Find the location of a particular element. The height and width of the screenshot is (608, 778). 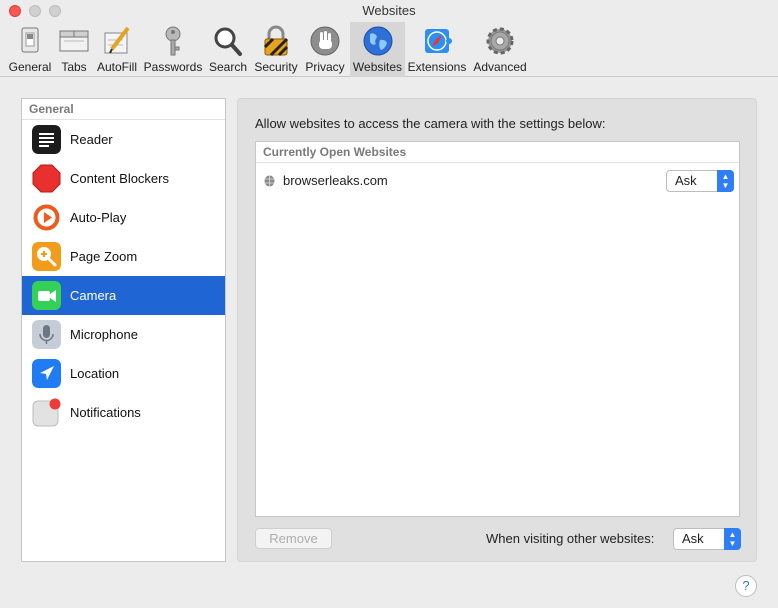

remove-button: Remove is located at coordinates (293, 538).